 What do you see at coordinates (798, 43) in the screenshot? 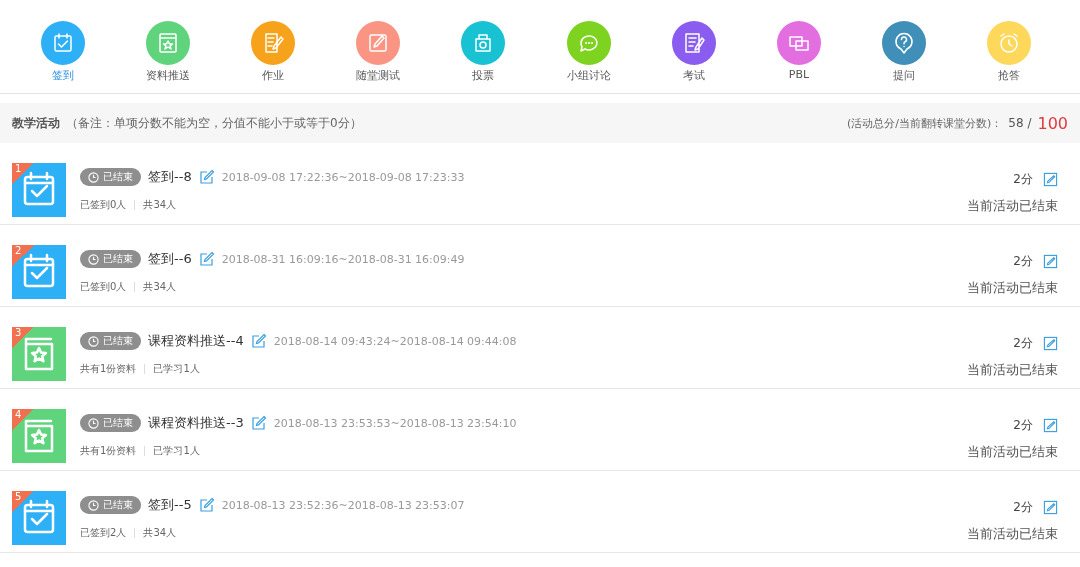
I see `linked-squares-icon` at bounding box center [798, 43].